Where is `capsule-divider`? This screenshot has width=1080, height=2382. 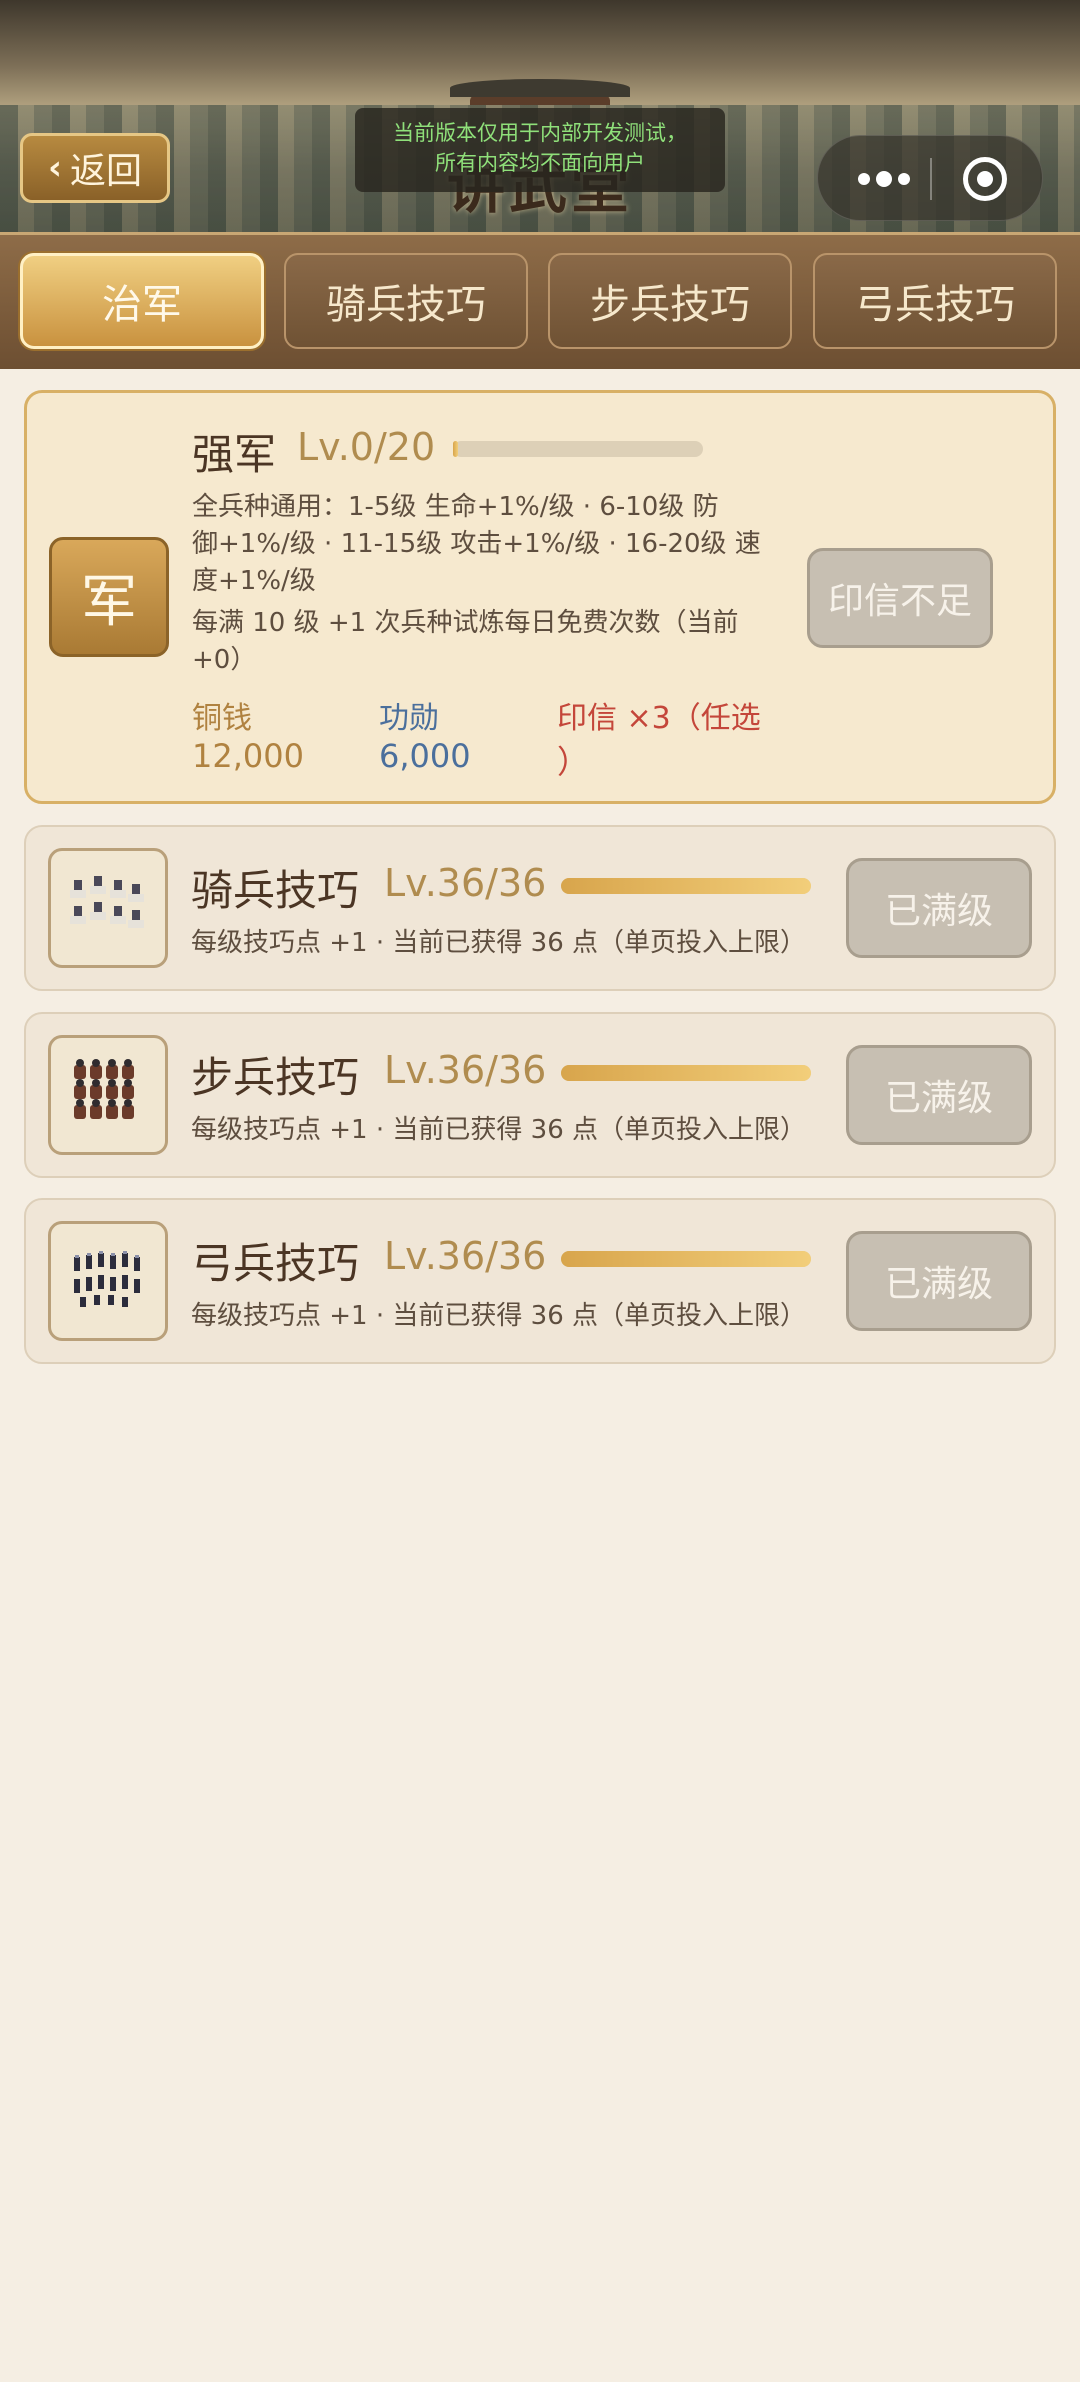
capsule-divider is located at coordinates (931, 179).